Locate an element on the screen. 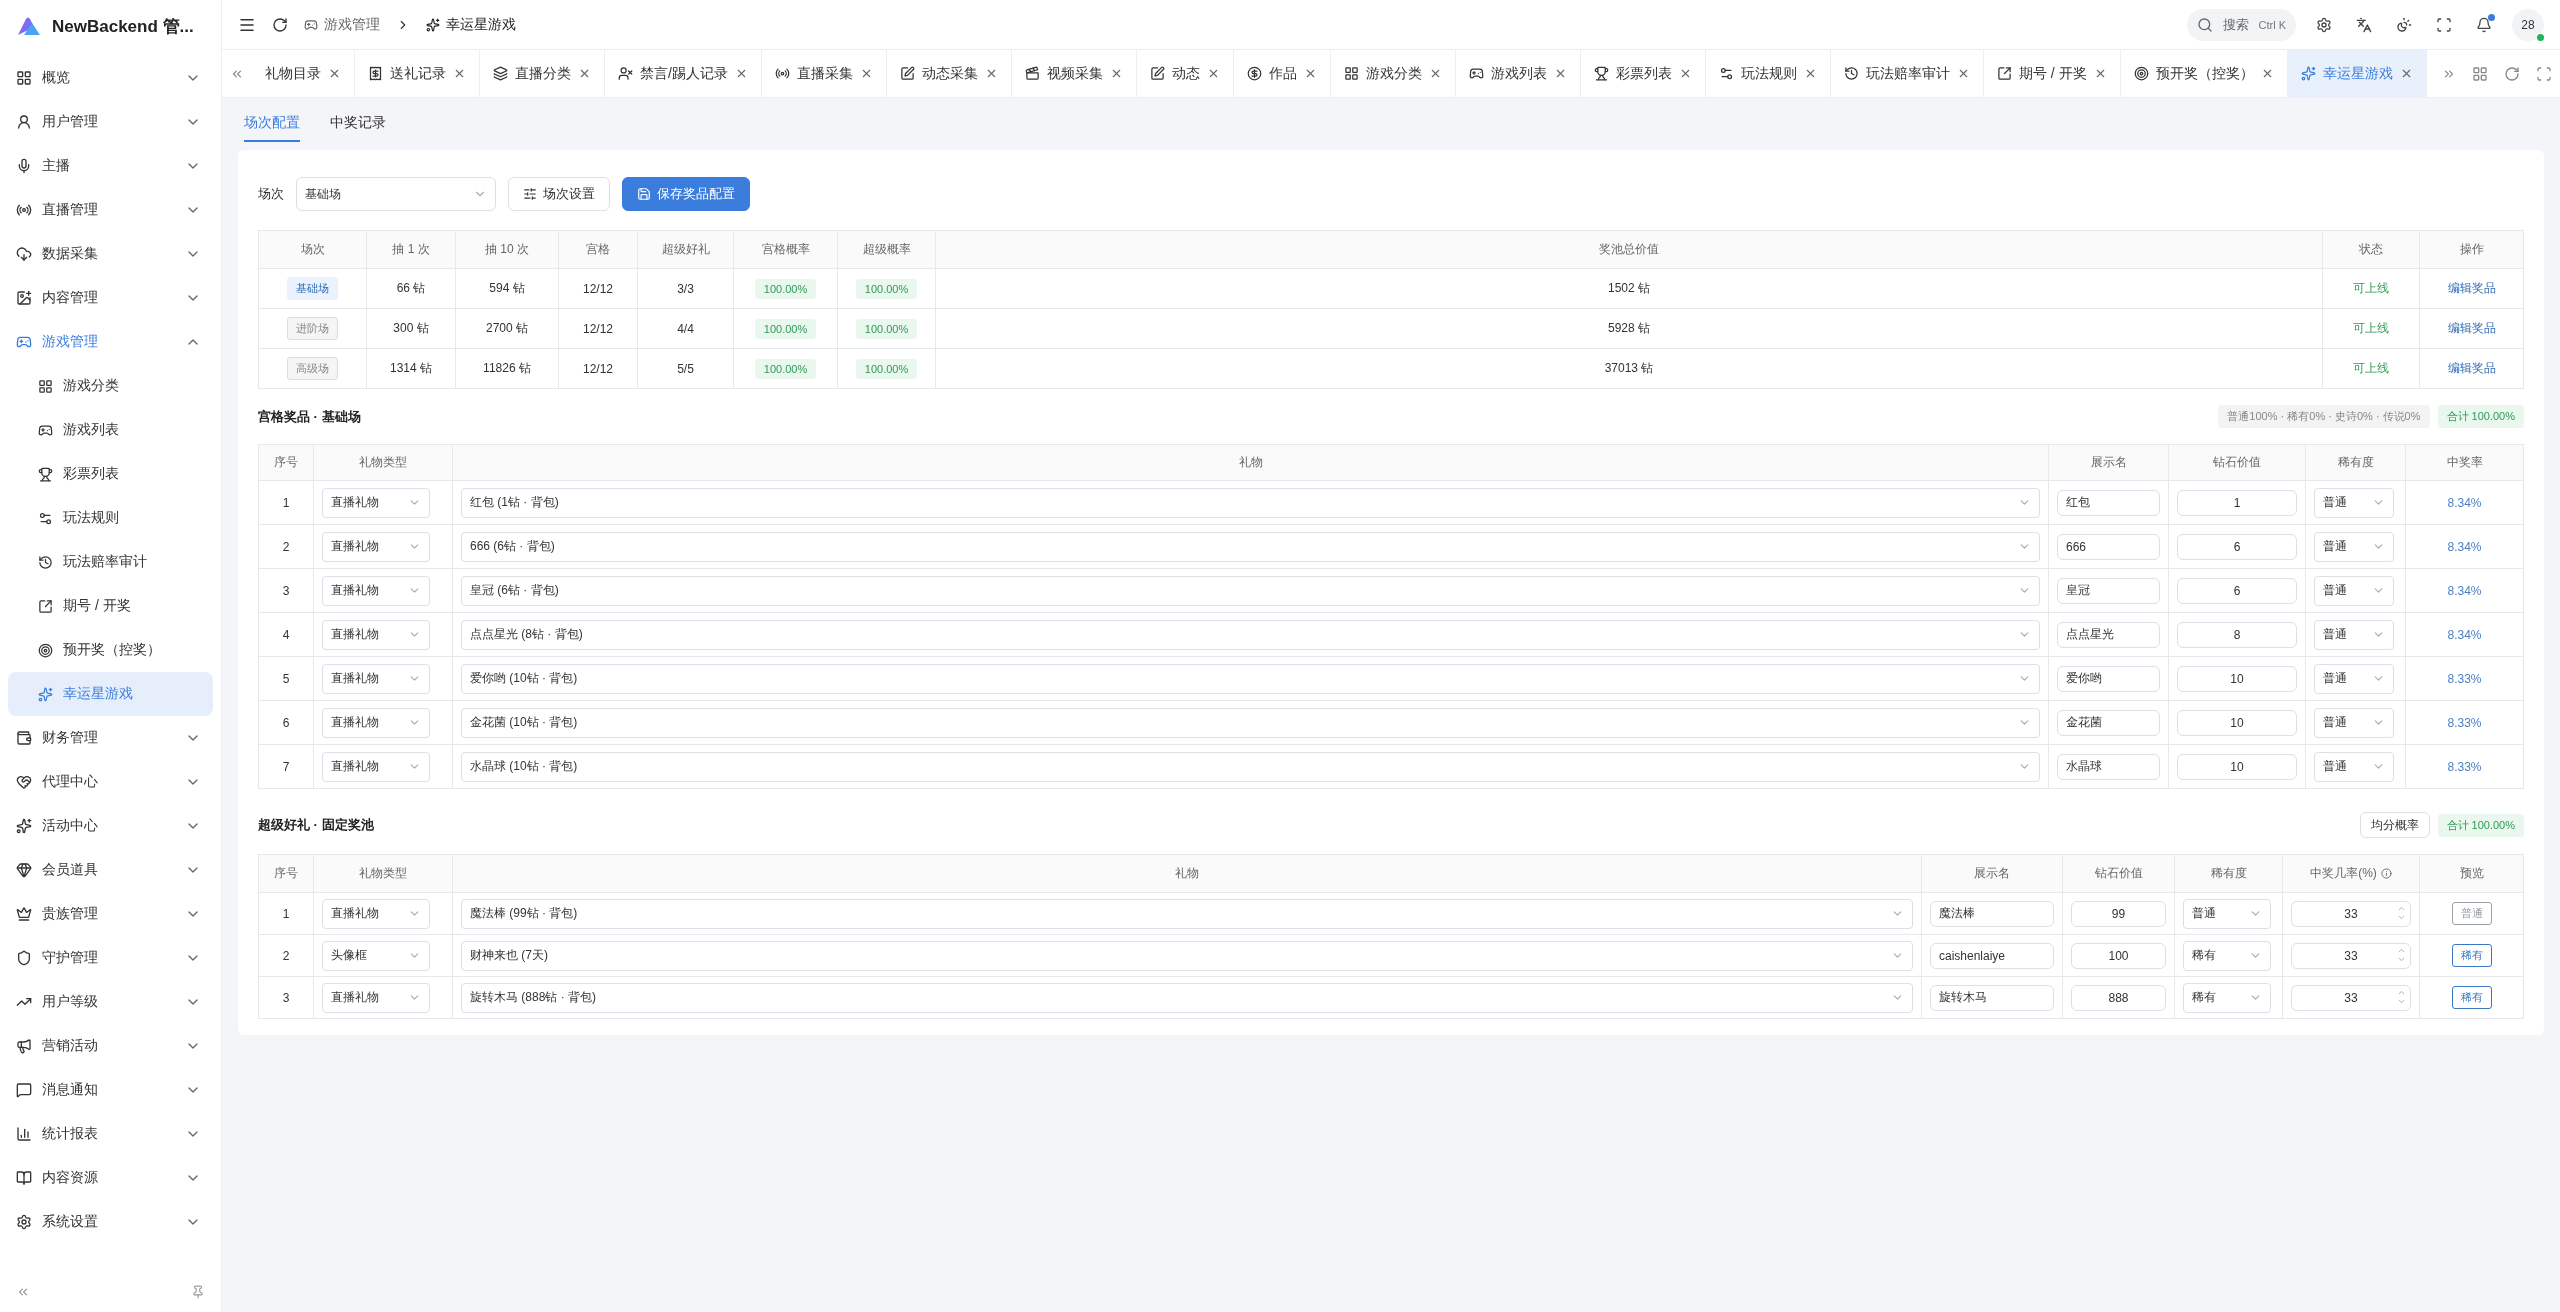  section-tab: 场次配置 is located at coordinates (272, 124).